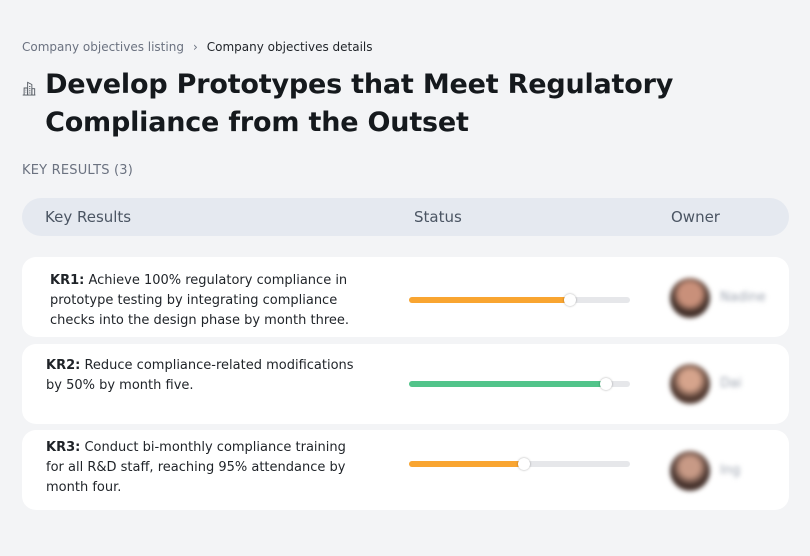 The width and height of the screenshot is (810, 556). What do you see at coordinates (78, 170) in the screenshot?
I see `key-results-count-label: KEY RESULTS (3)` at bounding box center [78, 170].